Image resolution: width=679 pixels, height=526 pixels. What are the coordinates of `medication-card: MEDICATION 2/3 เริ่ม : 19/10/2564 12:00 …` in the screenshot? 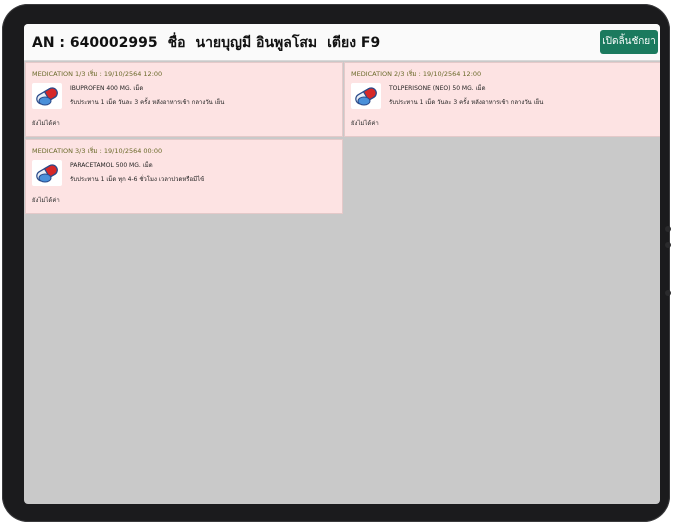 It's located at (502, 99).